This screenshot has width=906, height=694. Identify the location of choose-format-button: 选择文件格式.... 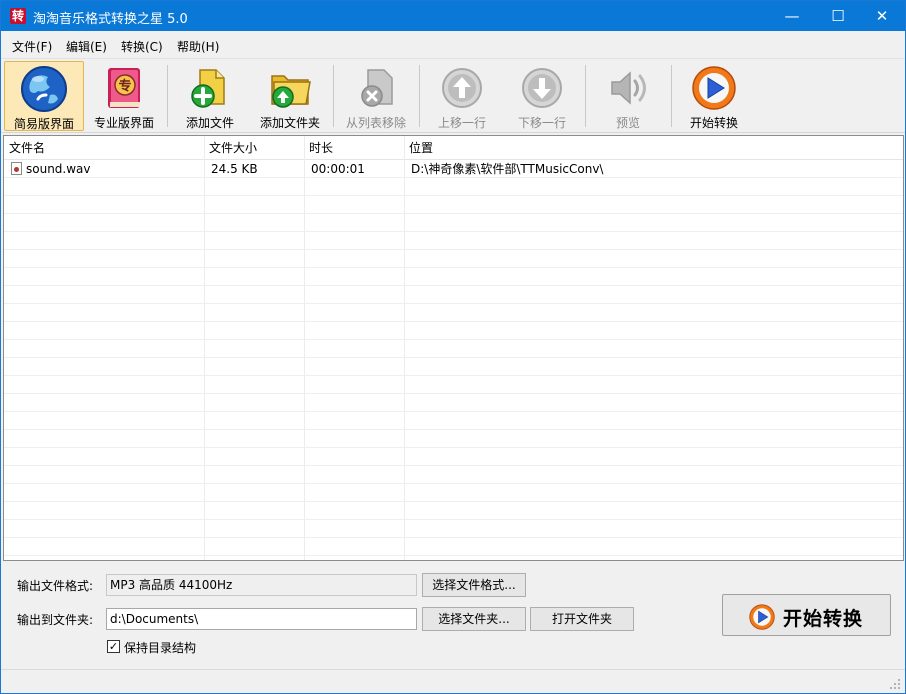
(474, 585).